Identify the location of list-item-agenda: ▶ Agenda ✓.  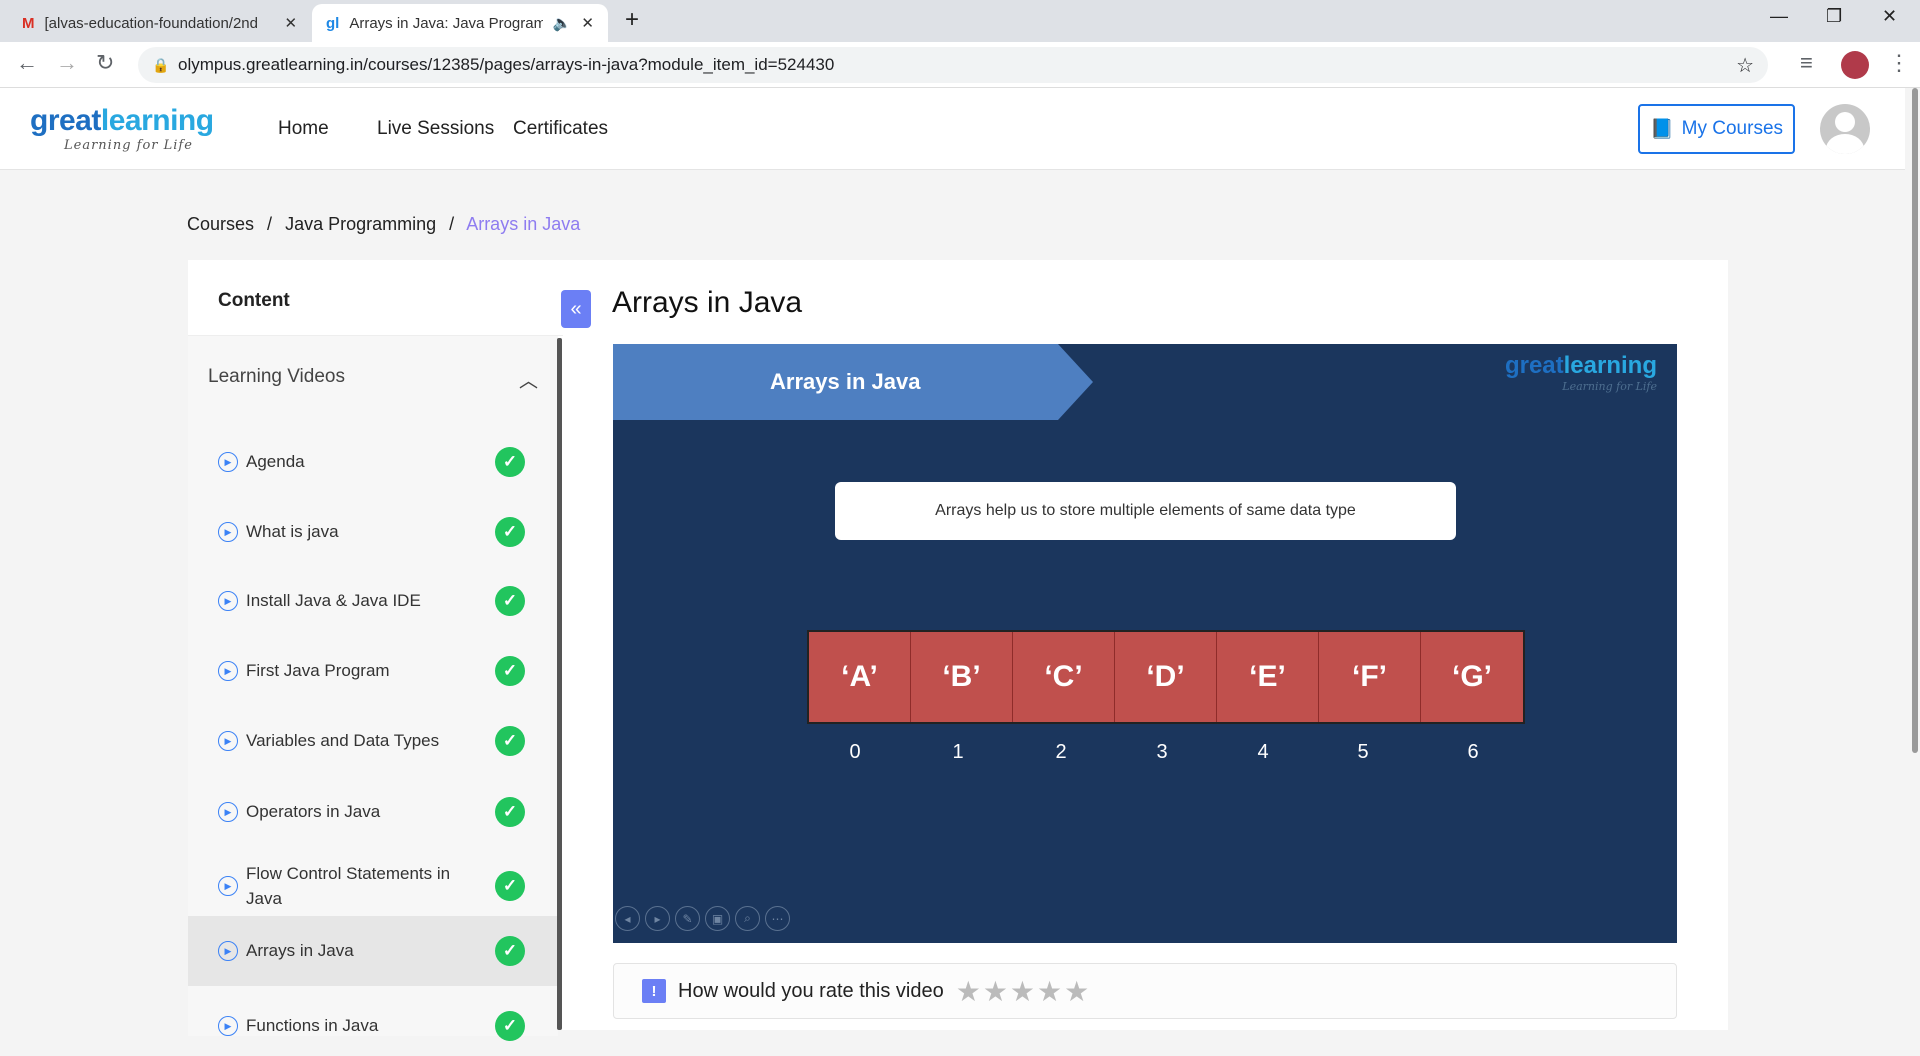
(373, 462).